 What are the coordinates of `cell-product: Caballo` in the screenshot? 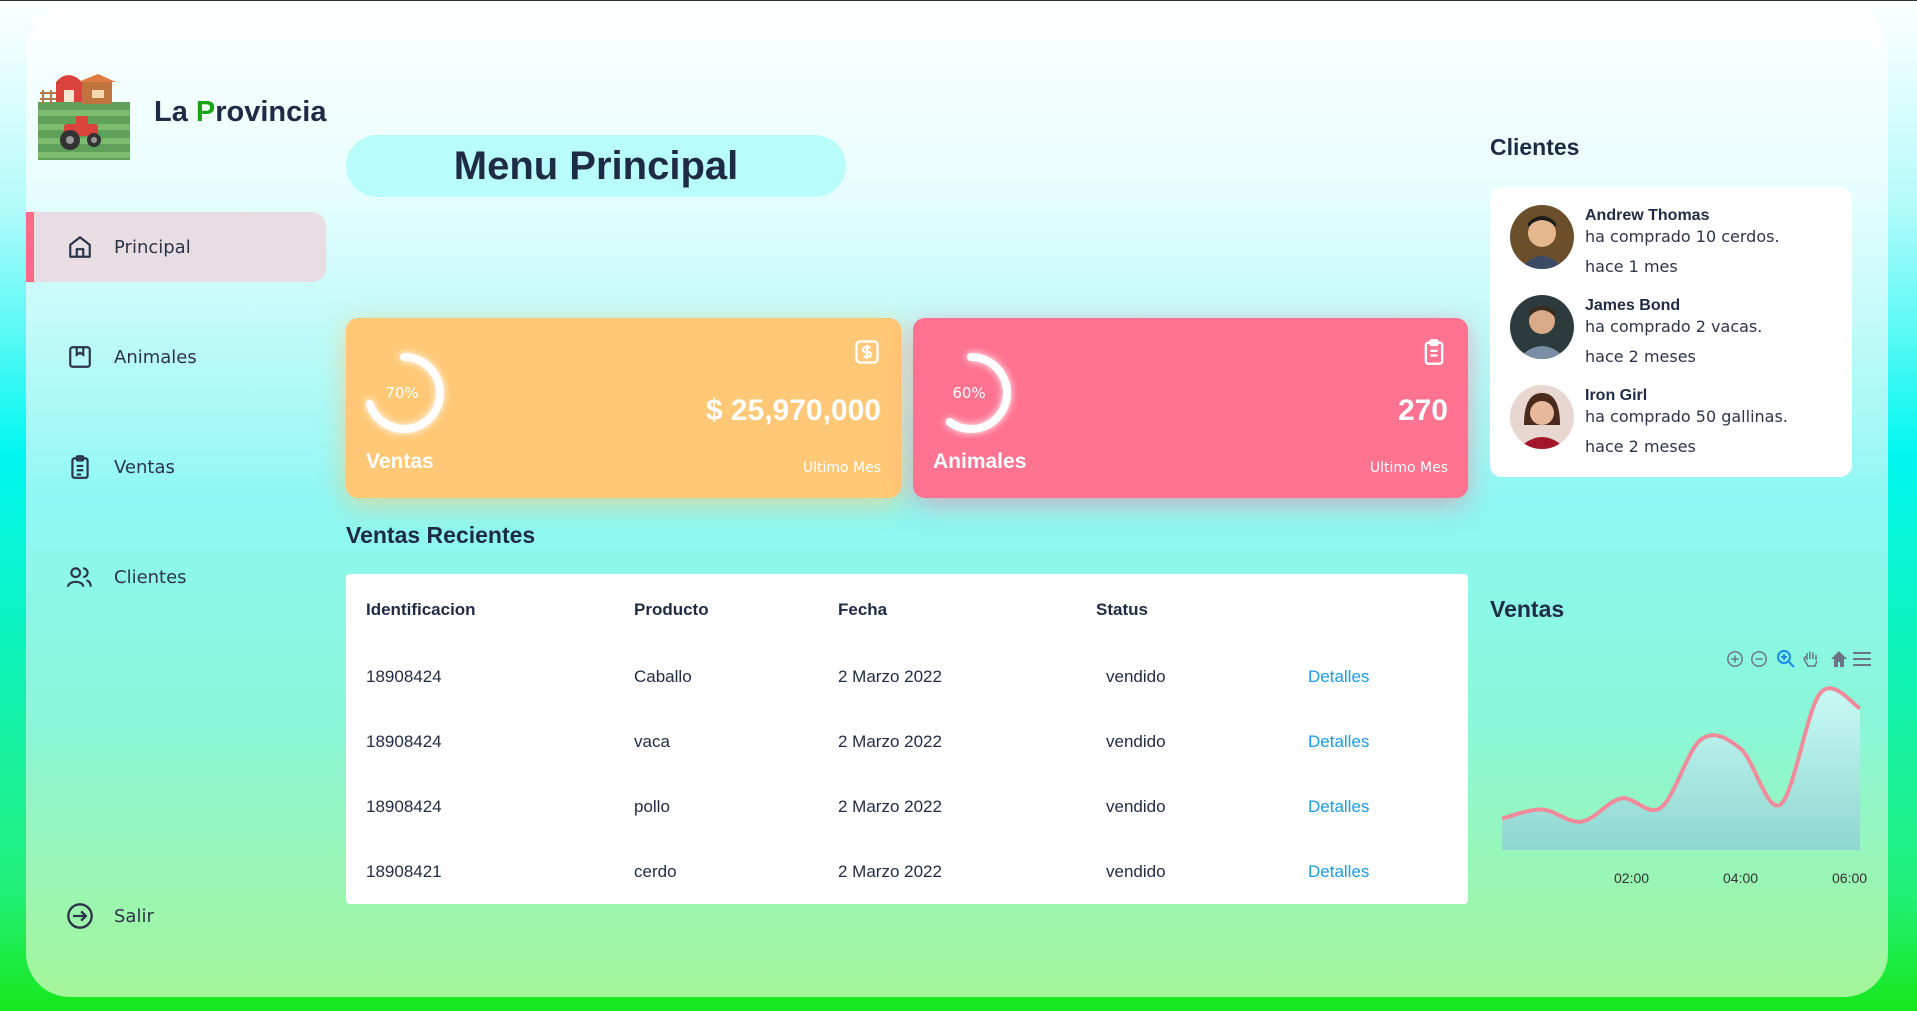 It's located at (663, 676).